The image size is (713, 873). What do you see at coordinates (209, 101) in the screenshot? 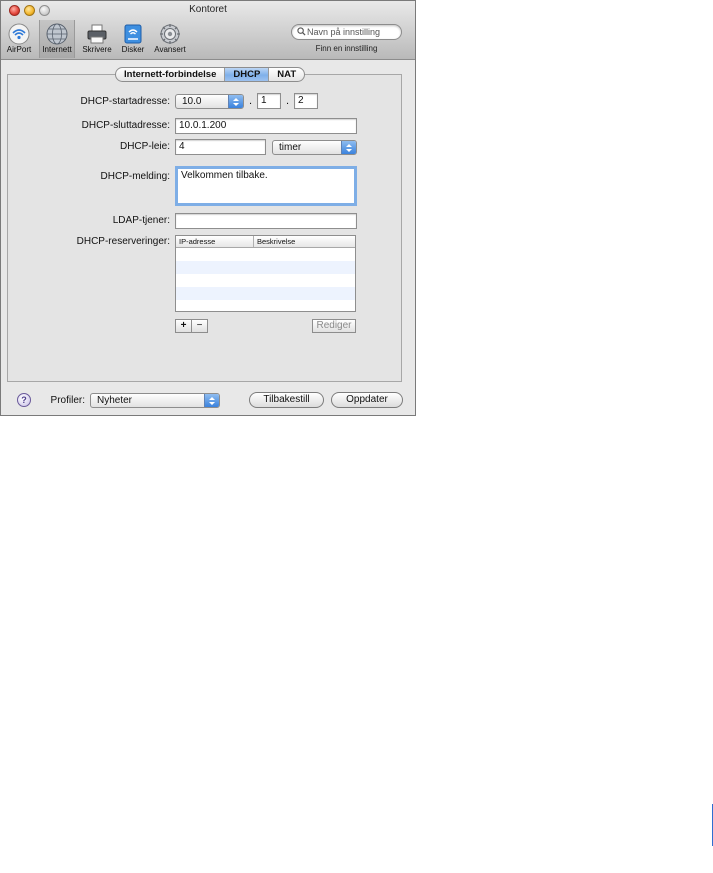
I see `dhcp-start-prefix-popup: 10.0` at bounding box center [209, 101].